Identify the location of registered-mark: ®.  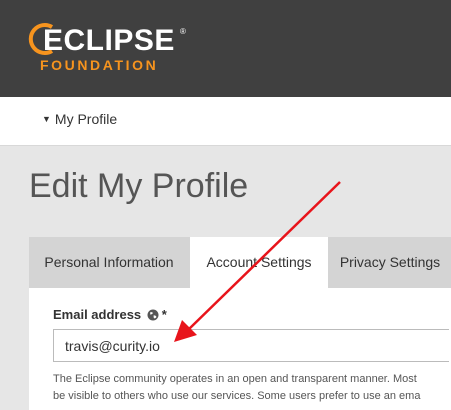
(183, 31).